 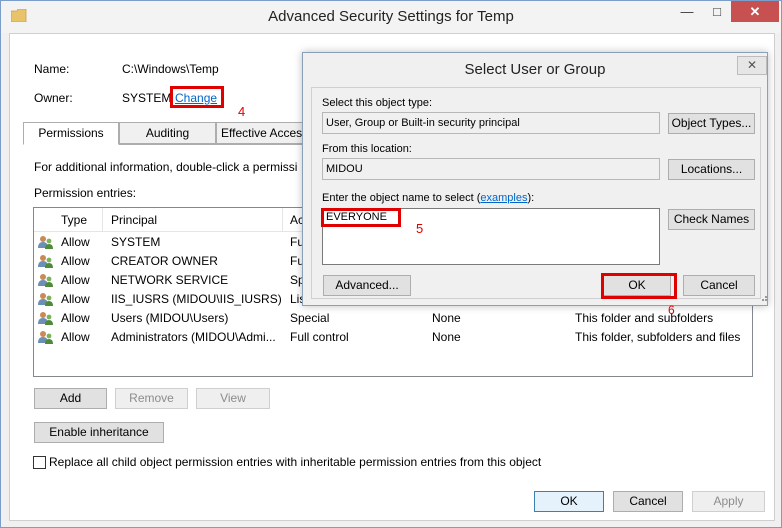 What do you see at coordinates (687, 11) in the screenshot?
I see `minimize-button: —` at bounding box center [687, 11].